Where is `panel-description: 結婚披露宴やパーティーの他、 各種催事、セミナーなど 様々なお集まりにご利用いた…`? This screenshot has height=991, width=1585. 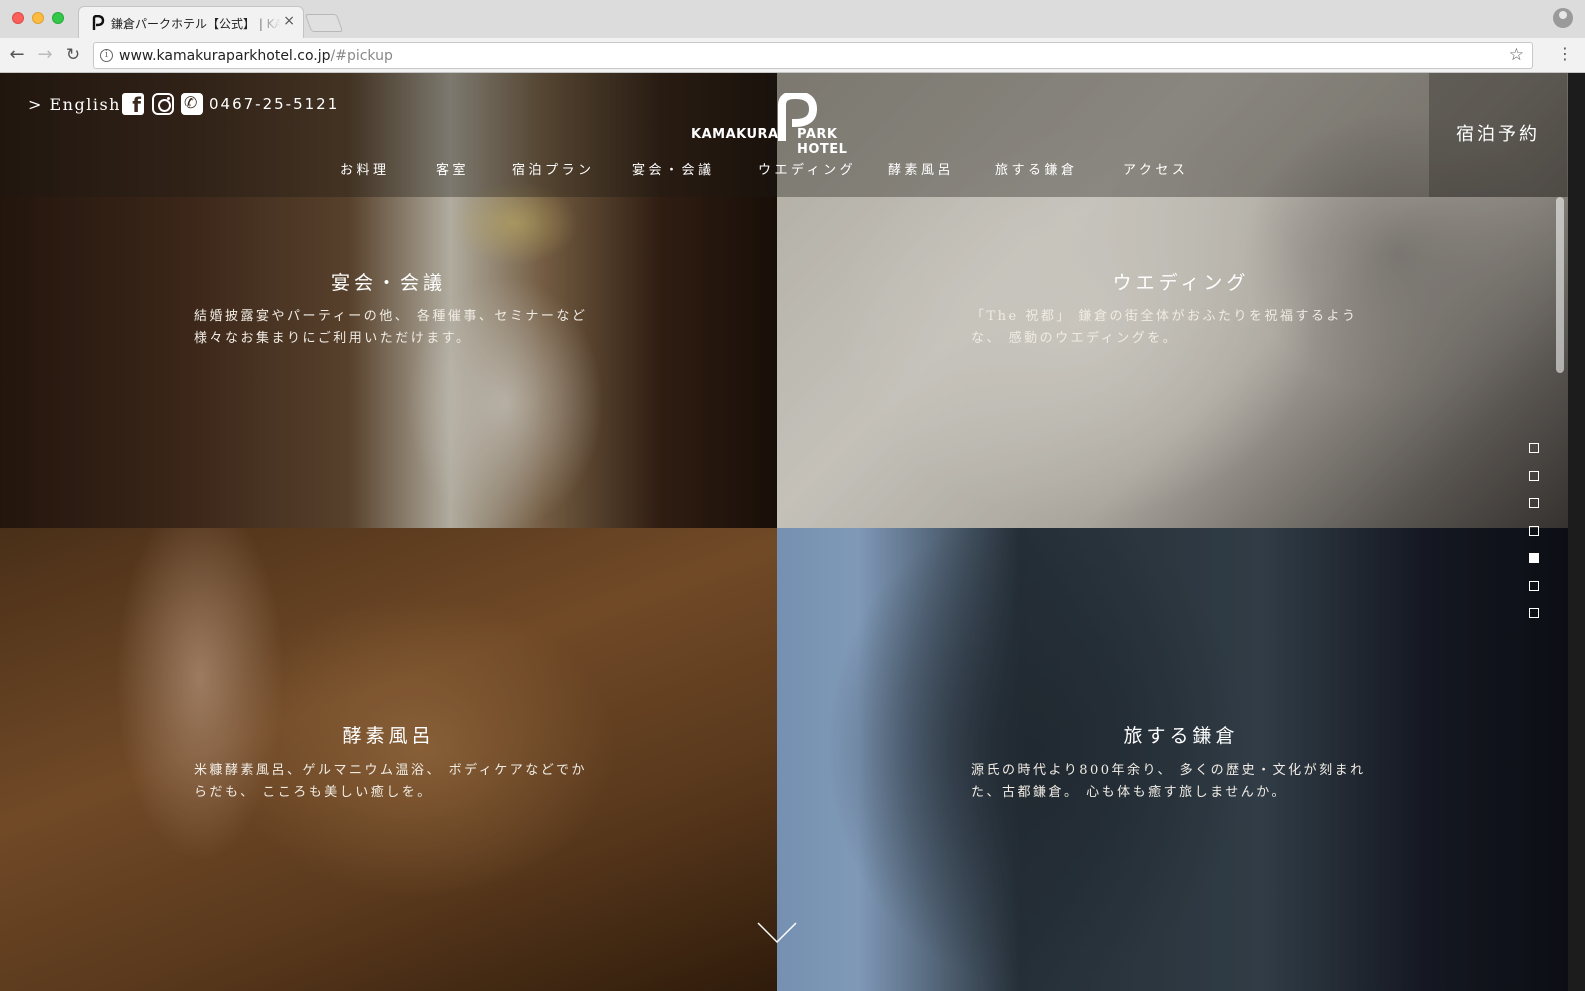 panel-description: 結婚披露宴やパーティーの他、 各種催事、セミナーなど 様々なお集まりにご利用いた… is located at coordinates (391, 327).